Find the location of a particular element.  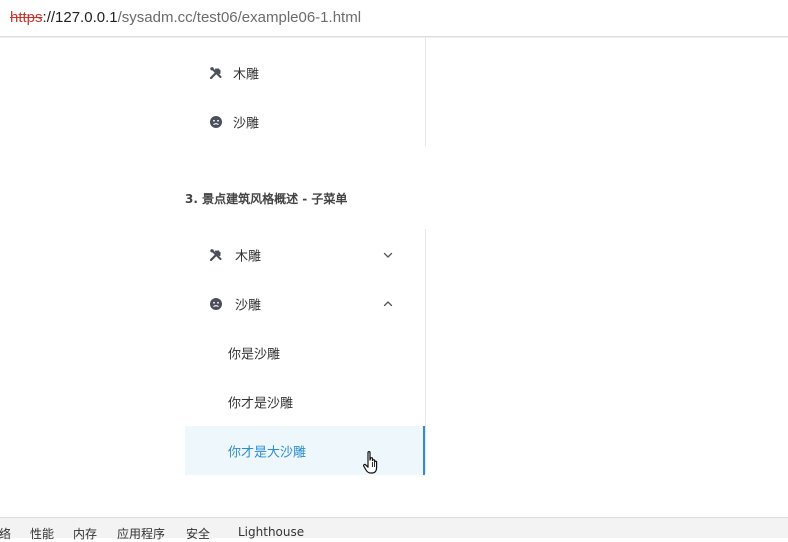

url-path: /sysadm.cc/test06/example06-1.html is located at coordinates (239, 17).